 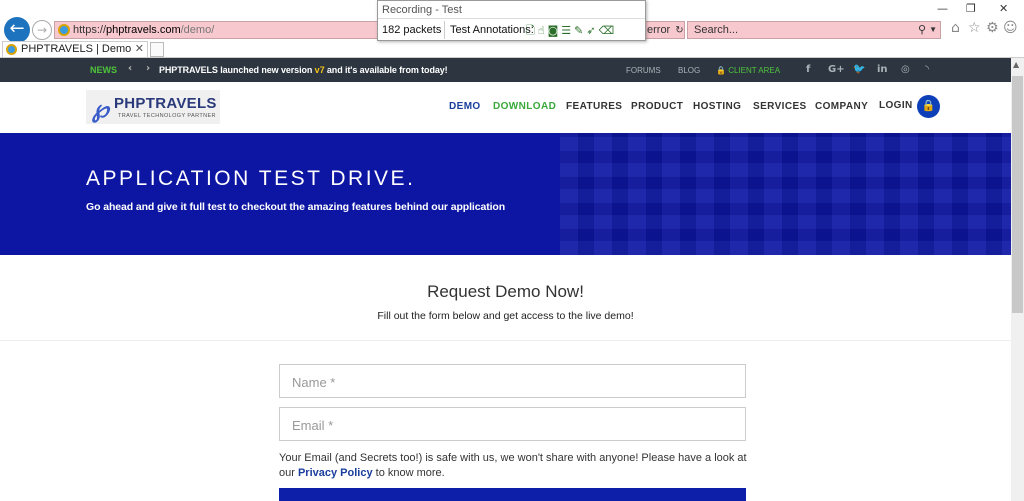 What do you see at coordinates (580, 30) in the screenshot?
I see `annotation-edit-icon: ✎` at bounding box center [580, 30].